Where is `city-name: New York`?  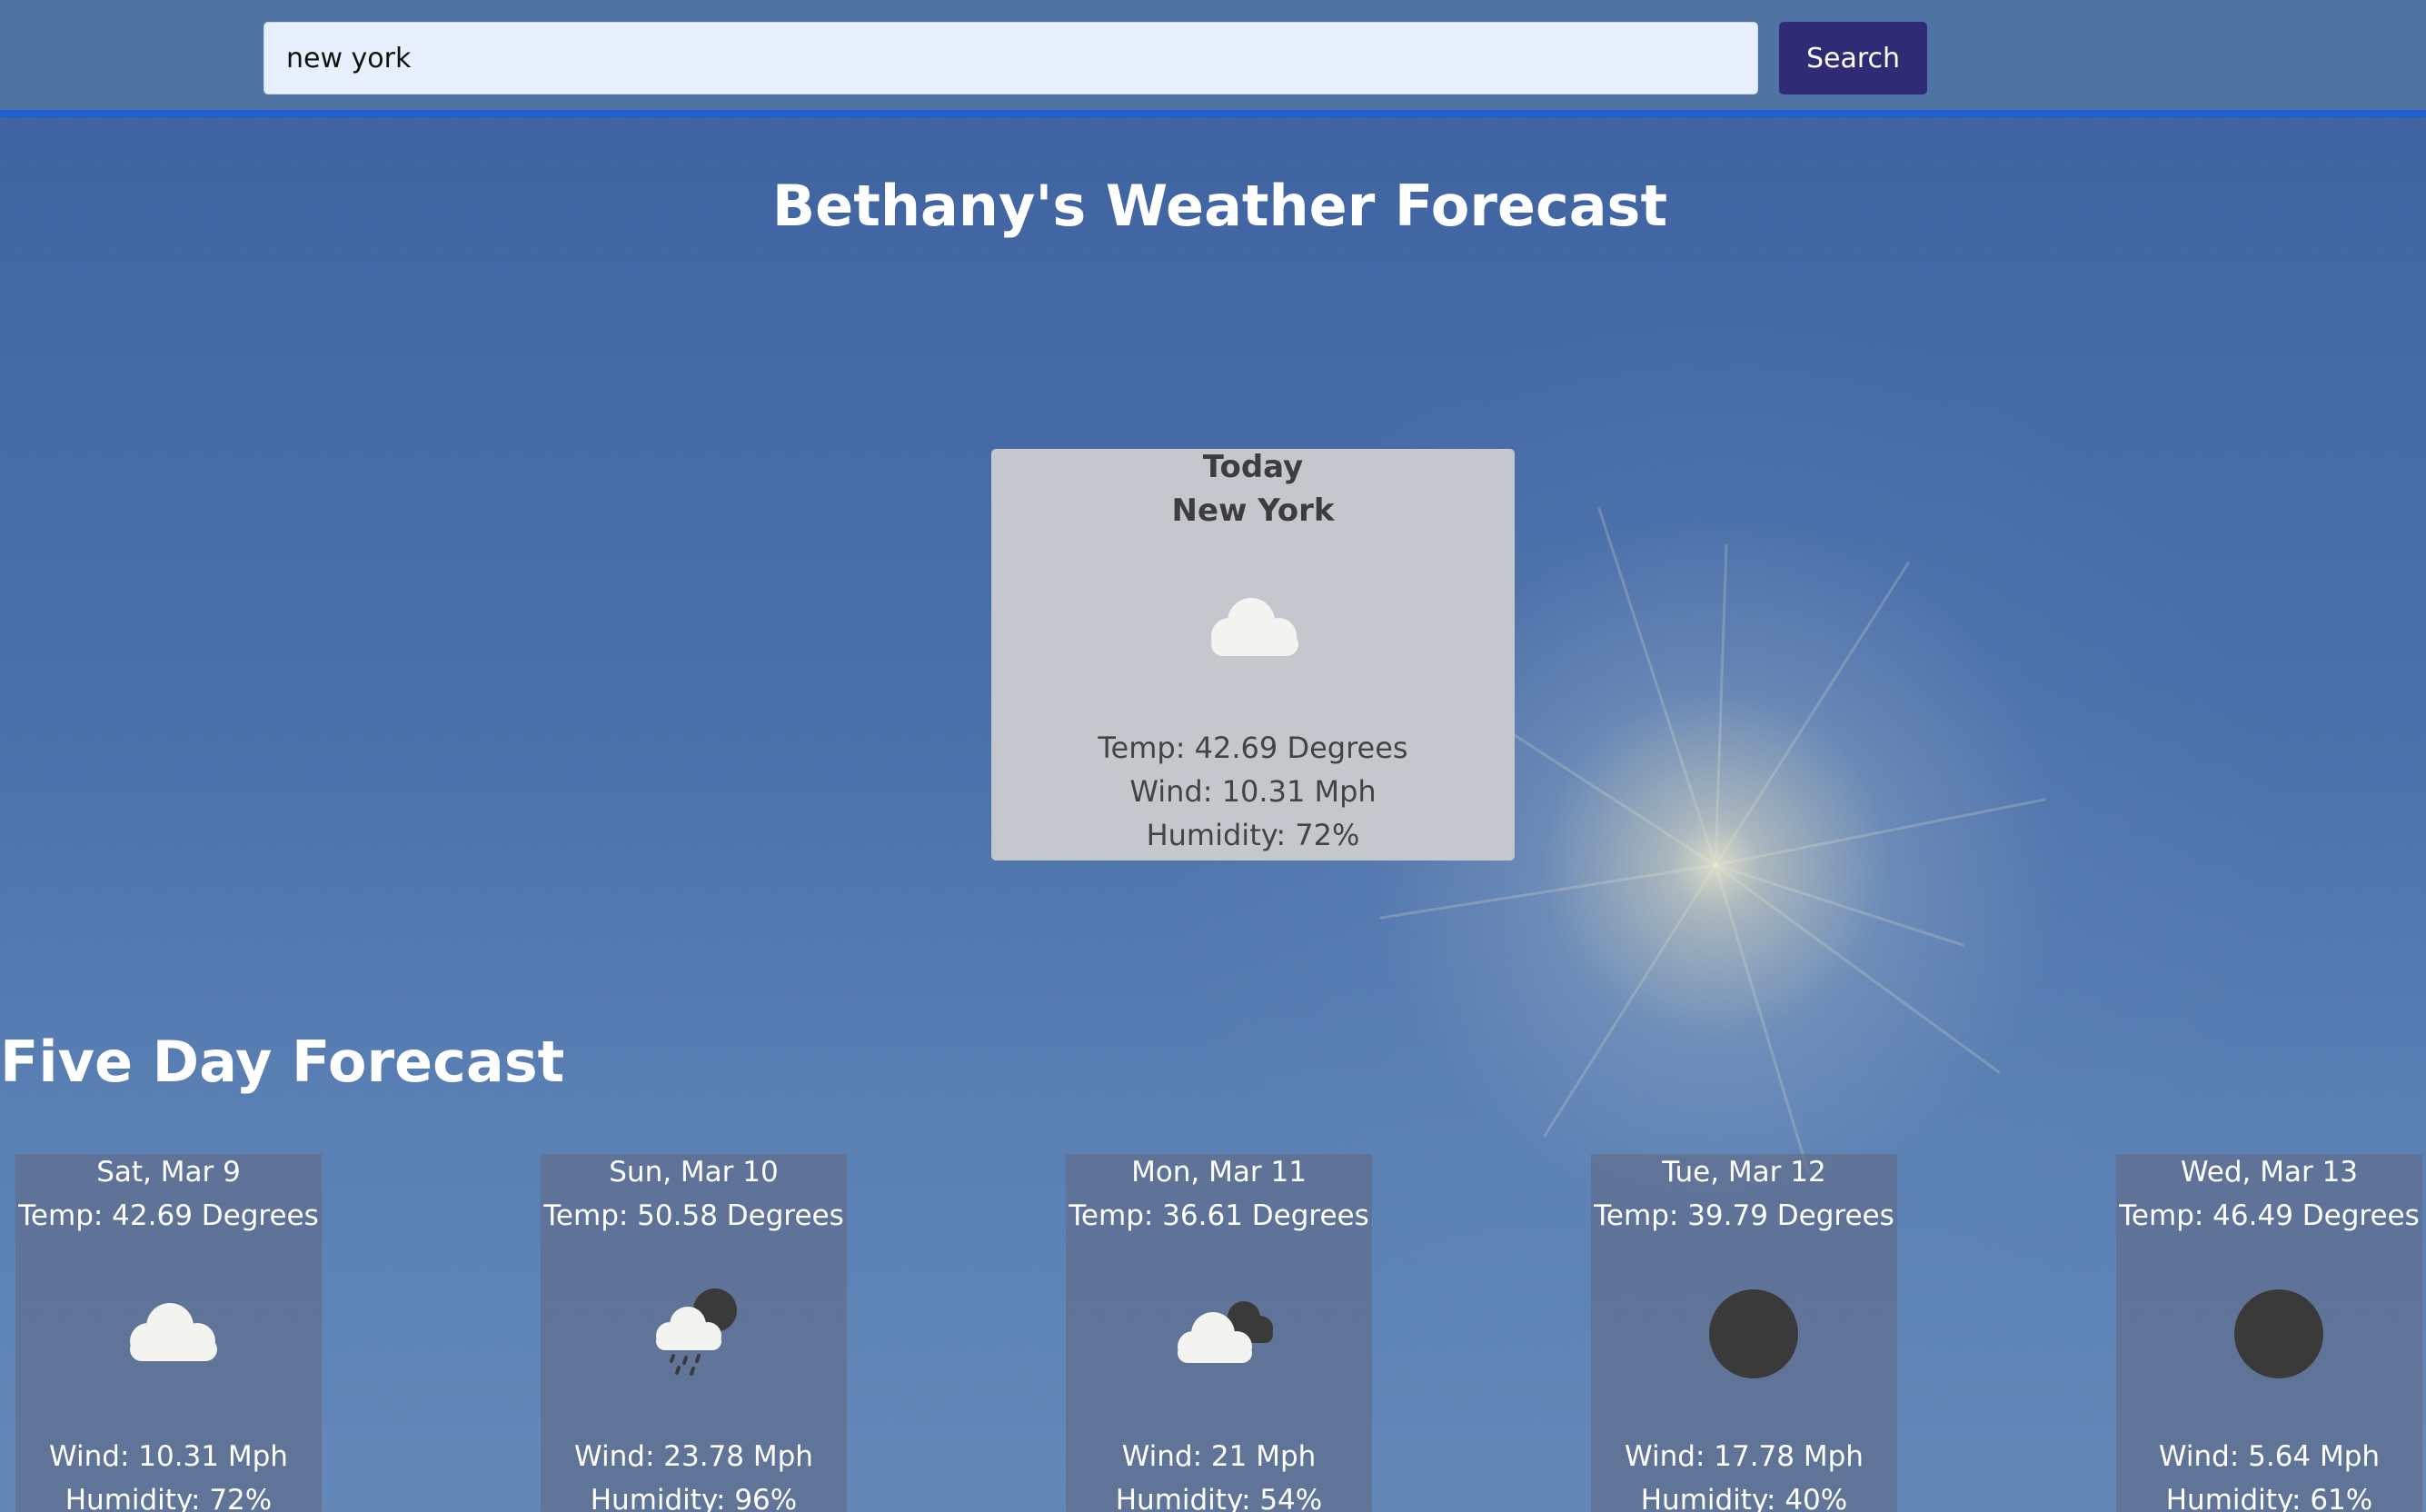 city-name: New York is located at coordinates (1253, 510).